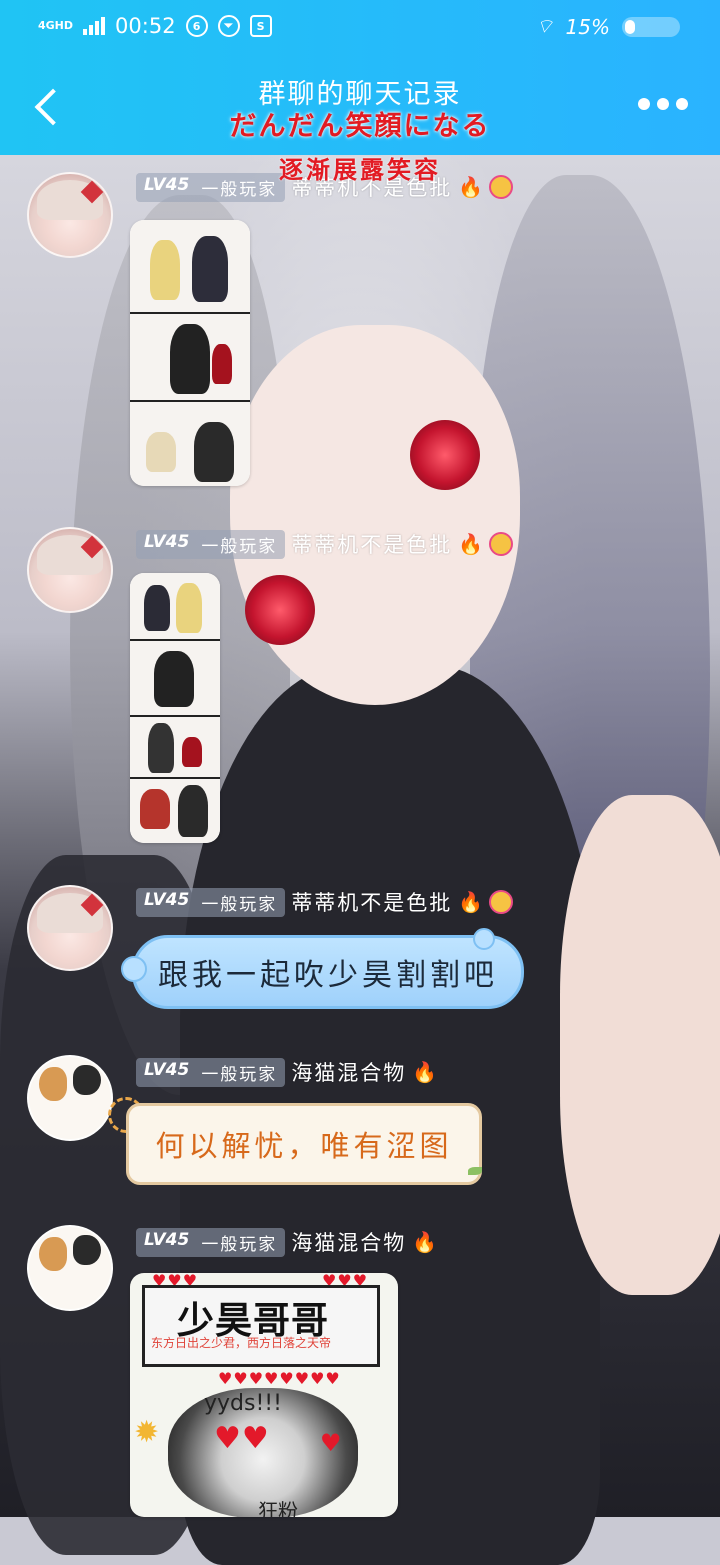  Describe the element at coordinates (360, 126) in the screenshot. I see `page-subtitle: だんだん笑顔になる` at that location.